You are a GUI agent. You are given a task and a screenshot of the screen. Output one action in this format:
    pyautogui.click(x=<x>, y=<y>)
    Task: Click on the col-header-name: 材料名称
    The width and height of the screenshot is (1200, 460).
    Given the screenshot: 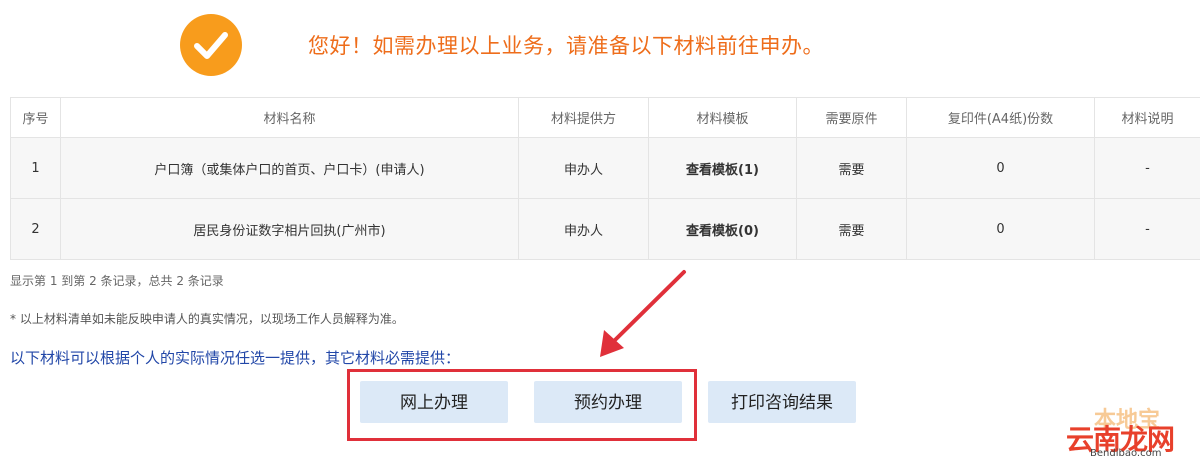 What is the action you would take?
    pyautogui.click(x=289, y=117)
    